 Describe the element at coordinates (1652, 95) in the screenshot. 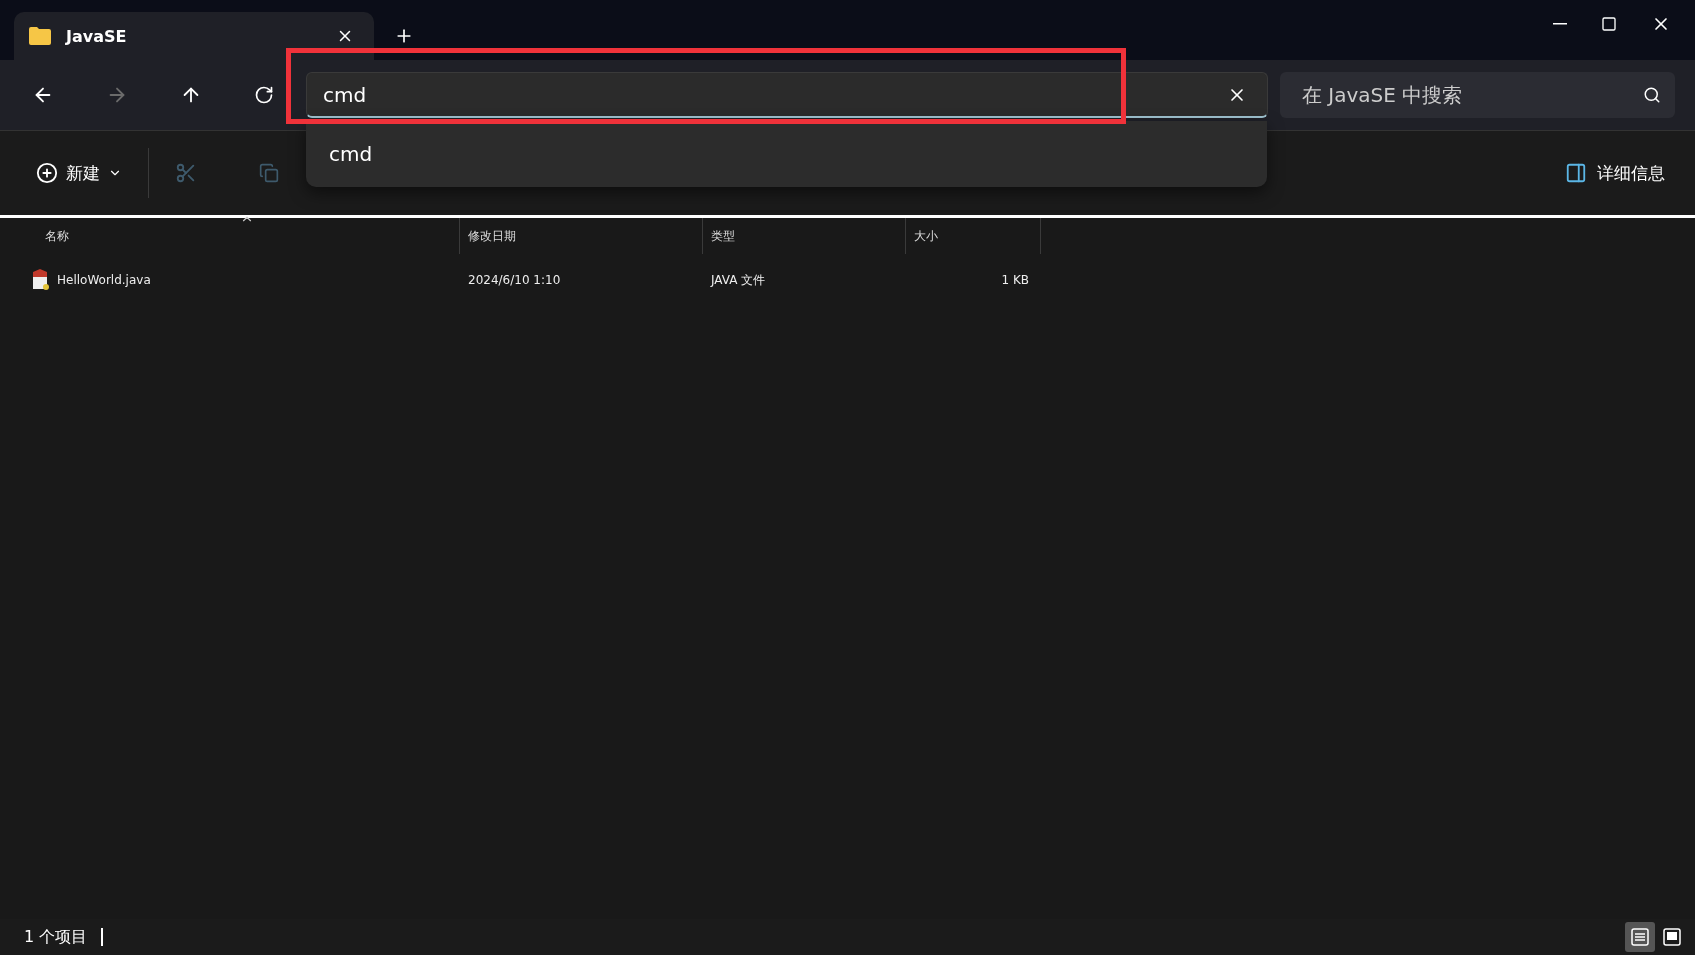

I see `search-icon` at that location.